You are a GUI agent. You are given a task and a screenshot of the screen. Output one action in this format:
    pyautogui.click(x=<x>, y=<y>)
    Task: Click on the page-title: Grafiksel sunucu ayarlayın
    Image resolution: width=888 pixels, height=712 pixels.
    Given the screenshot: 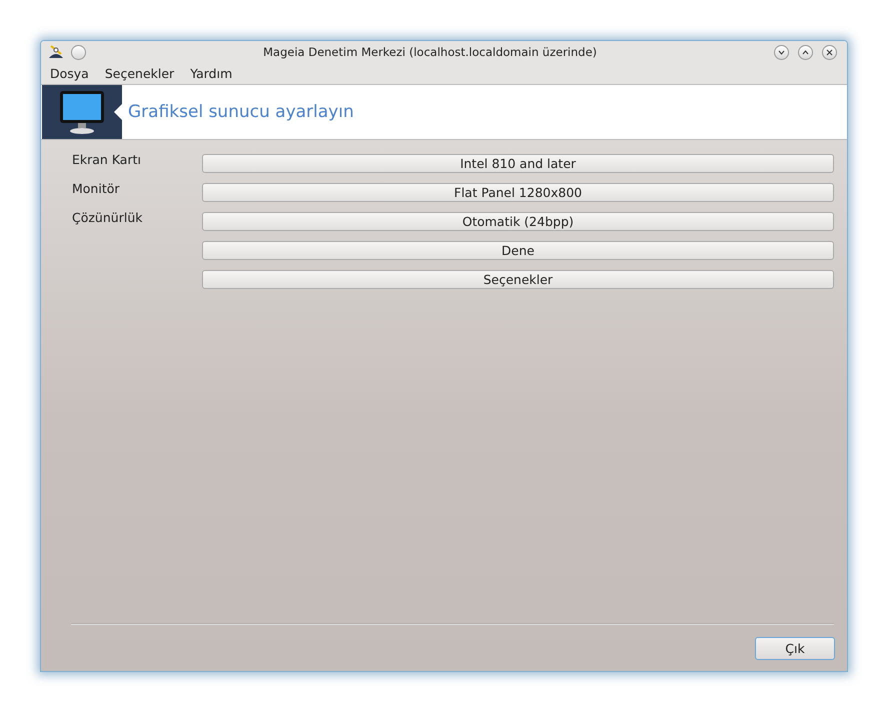 What is the action you would take?
    pyautogui.click(x=241, y=112)
    